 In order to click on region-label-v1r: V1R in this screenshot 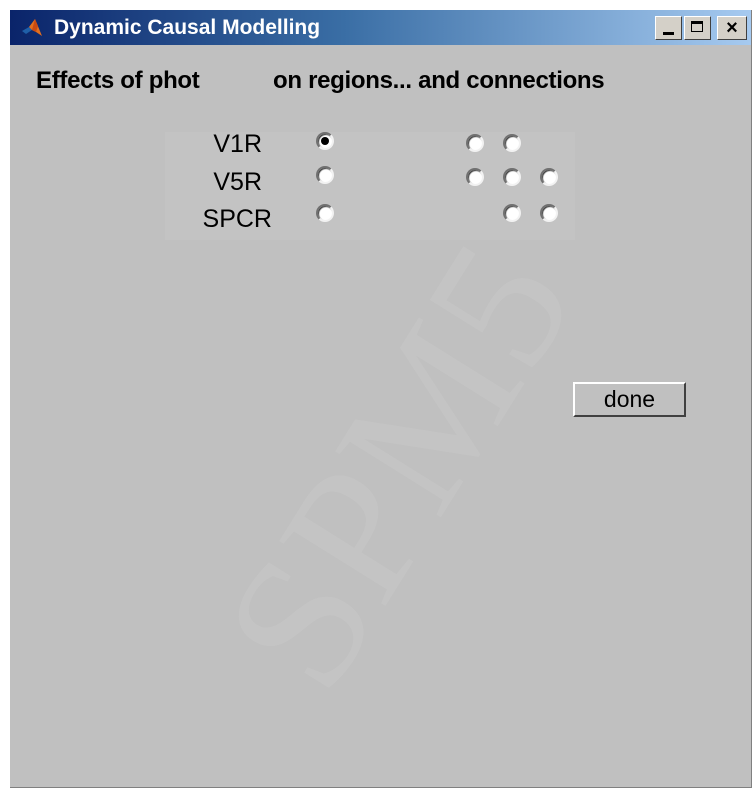, I will do `click(237, 144)`.